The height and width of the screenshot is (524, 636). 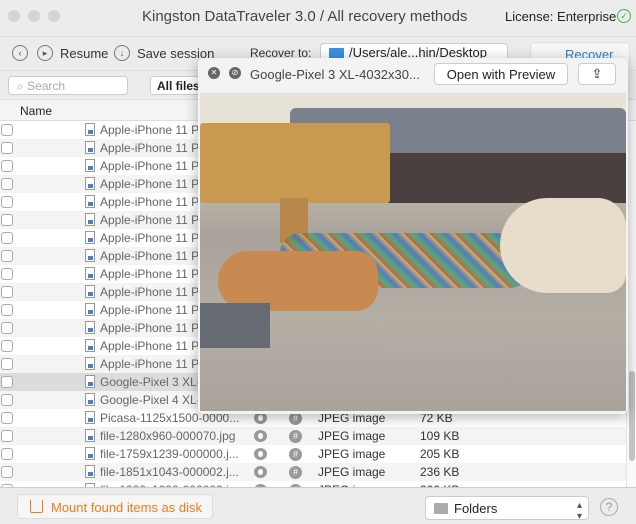 What do you see at coordinates (168, 436) in the screenshot?
I see `file-name: file-1280x960-000070.jpg` at bounding box center [168, 436].